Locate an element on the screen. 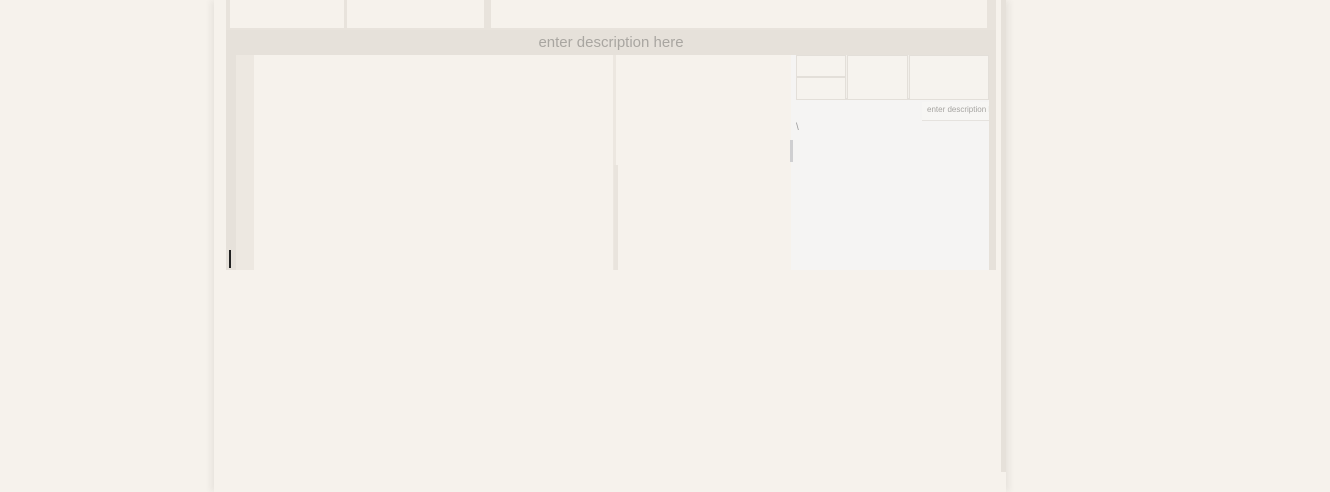  pane-divider is located at coordinates (616, 217).